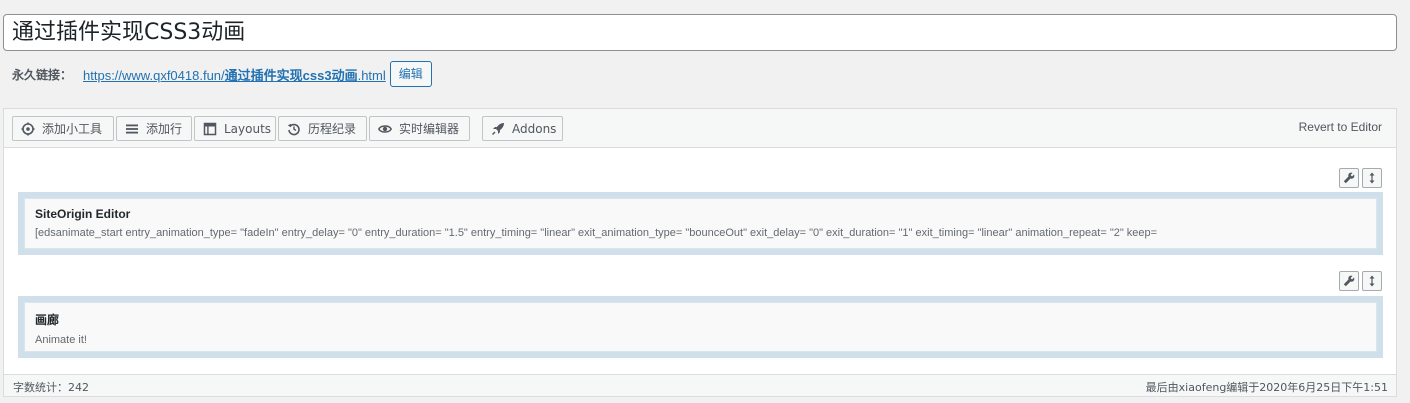 Image resolution: width=1410 pixels, height=403 pixels. What do you see at coordinates (291, 75) in the screenshot?
I see `permalink-slug: 通过插件实现css3动画` at bounding box center [291, 75].